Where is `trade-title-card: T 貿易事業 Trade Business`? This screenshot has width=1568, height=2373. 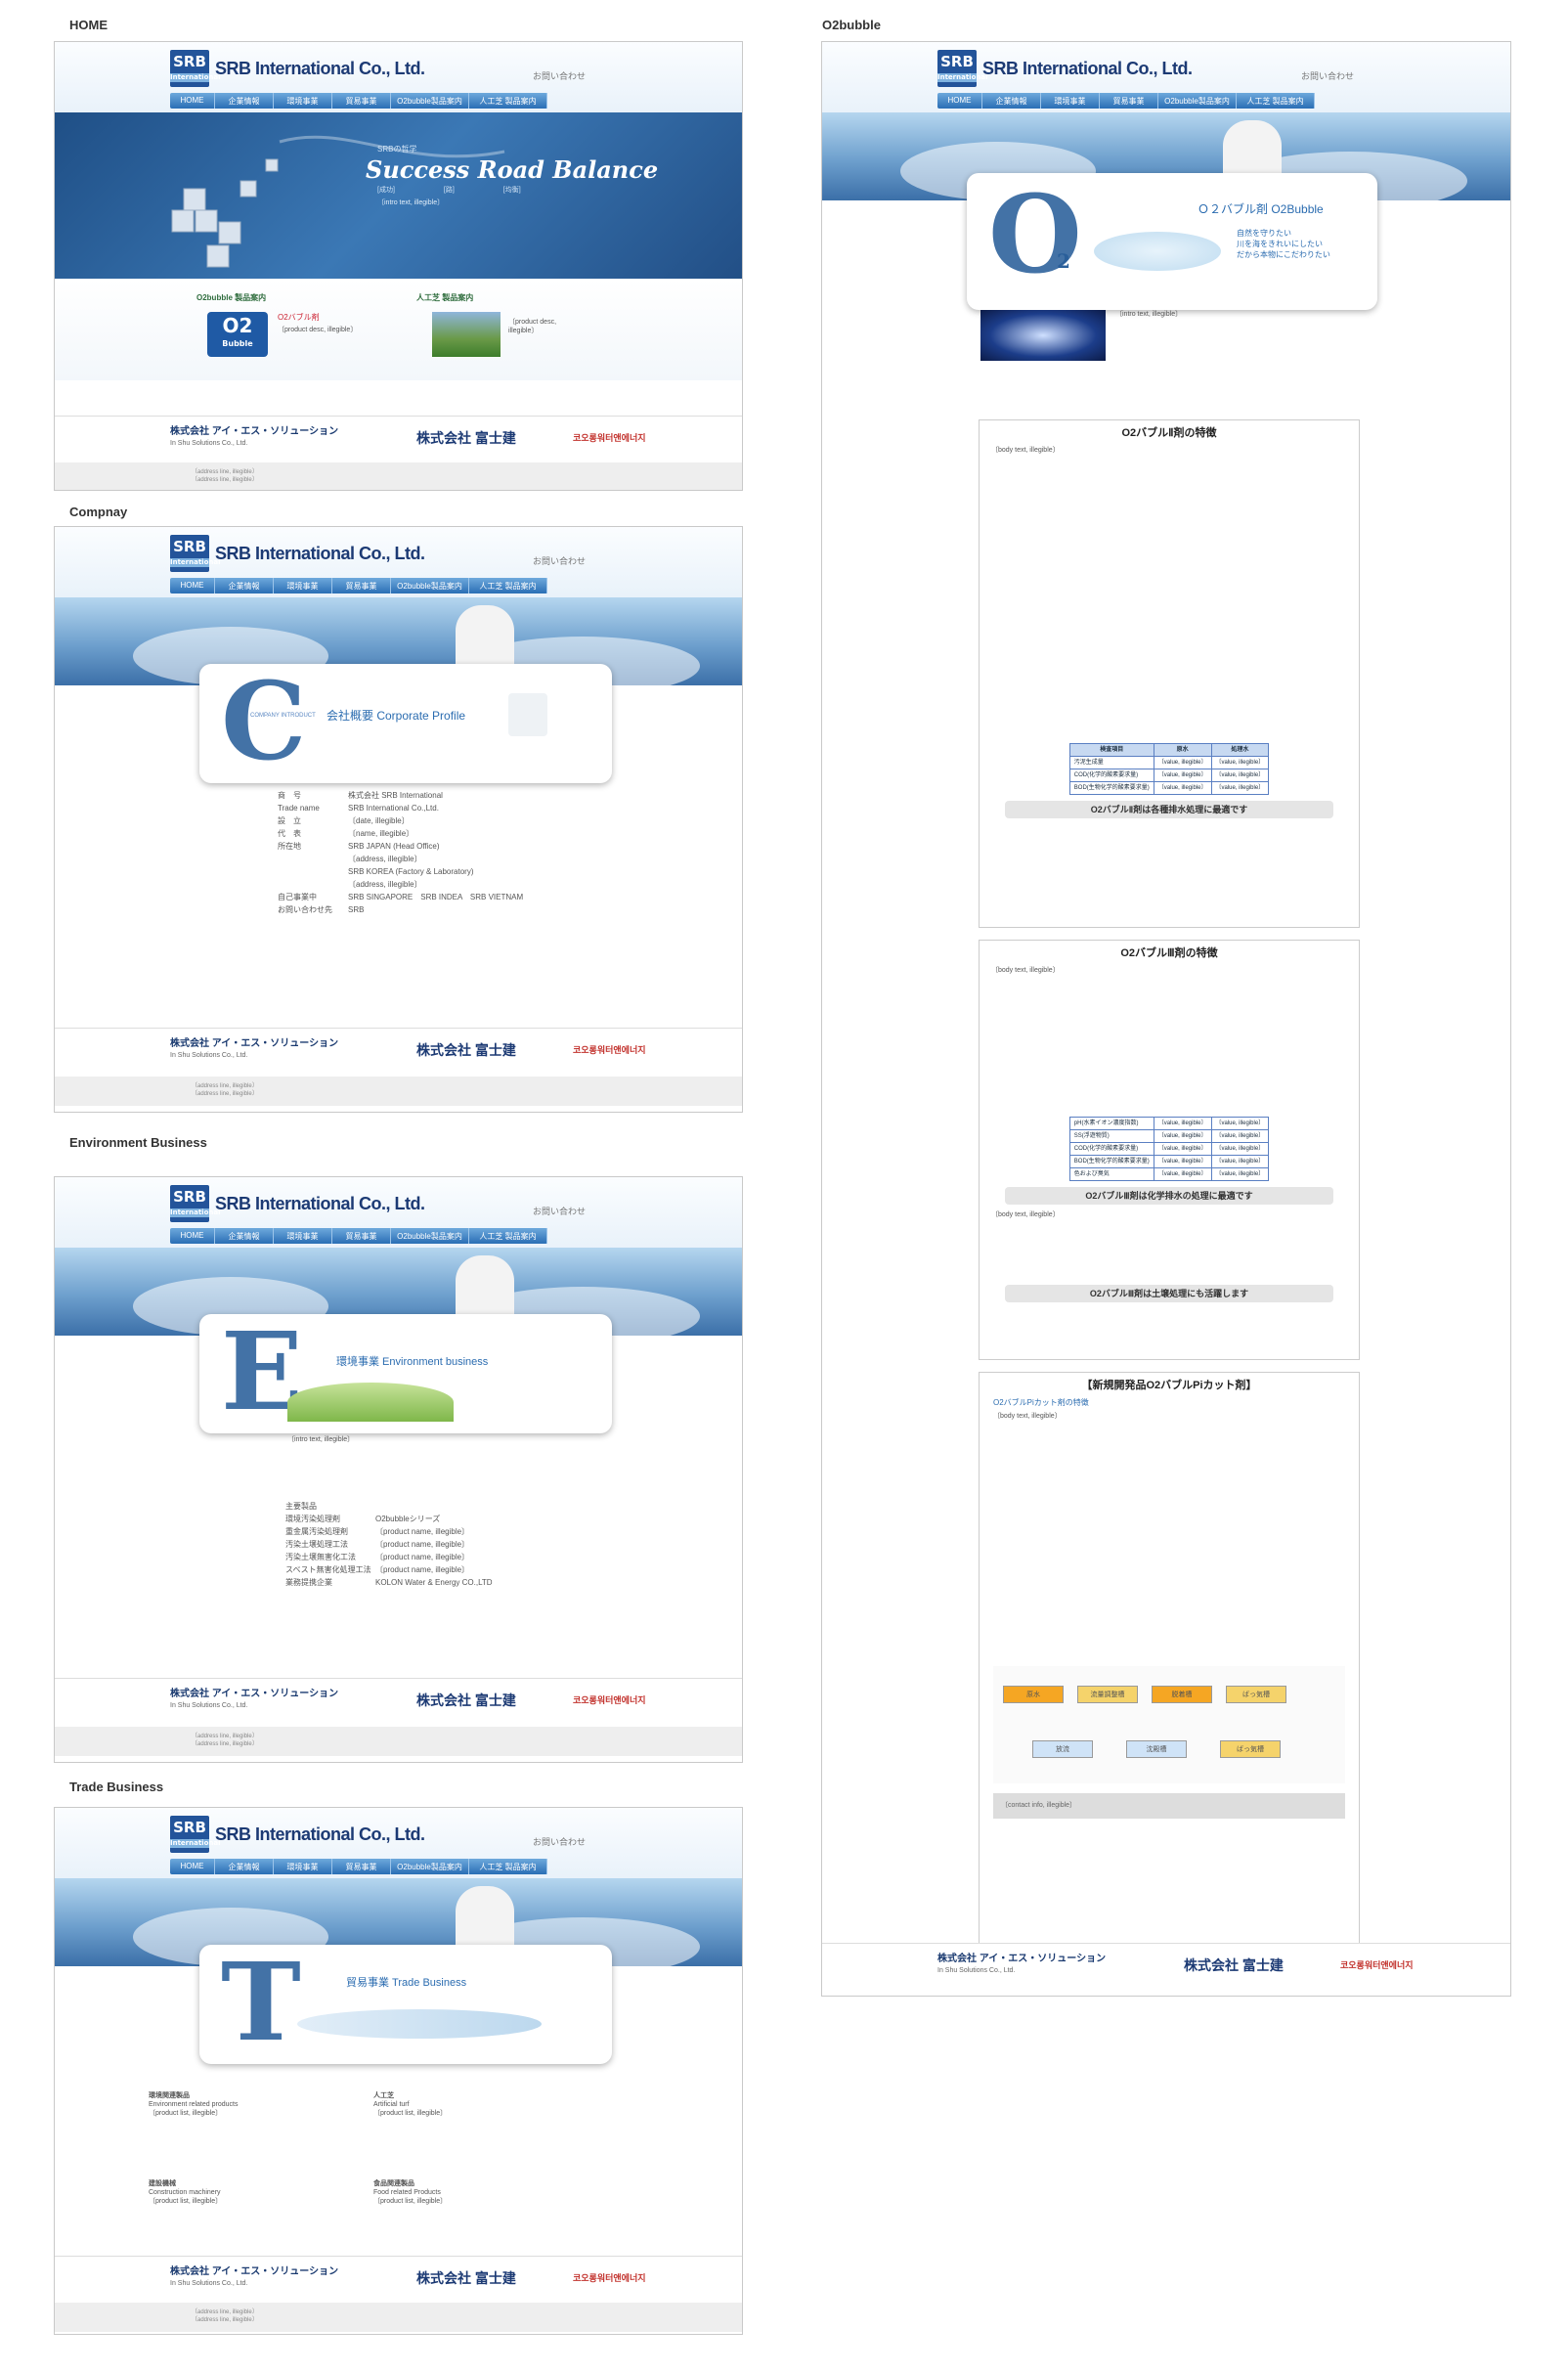
trade-title-card: T 貿易事業 Trade Business is located at coordinates (405, 2004).